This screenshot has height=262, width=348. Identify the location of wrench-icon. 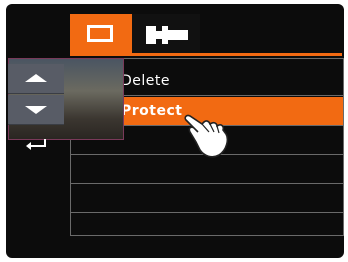
(167, 35).